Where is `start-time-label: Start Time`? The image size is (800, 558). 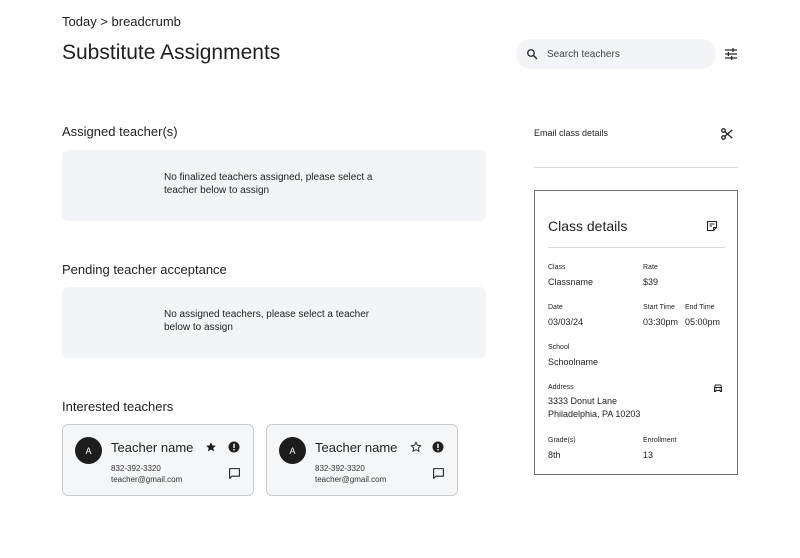
start-time-label: Start Time is located at coordinates (659, 307).